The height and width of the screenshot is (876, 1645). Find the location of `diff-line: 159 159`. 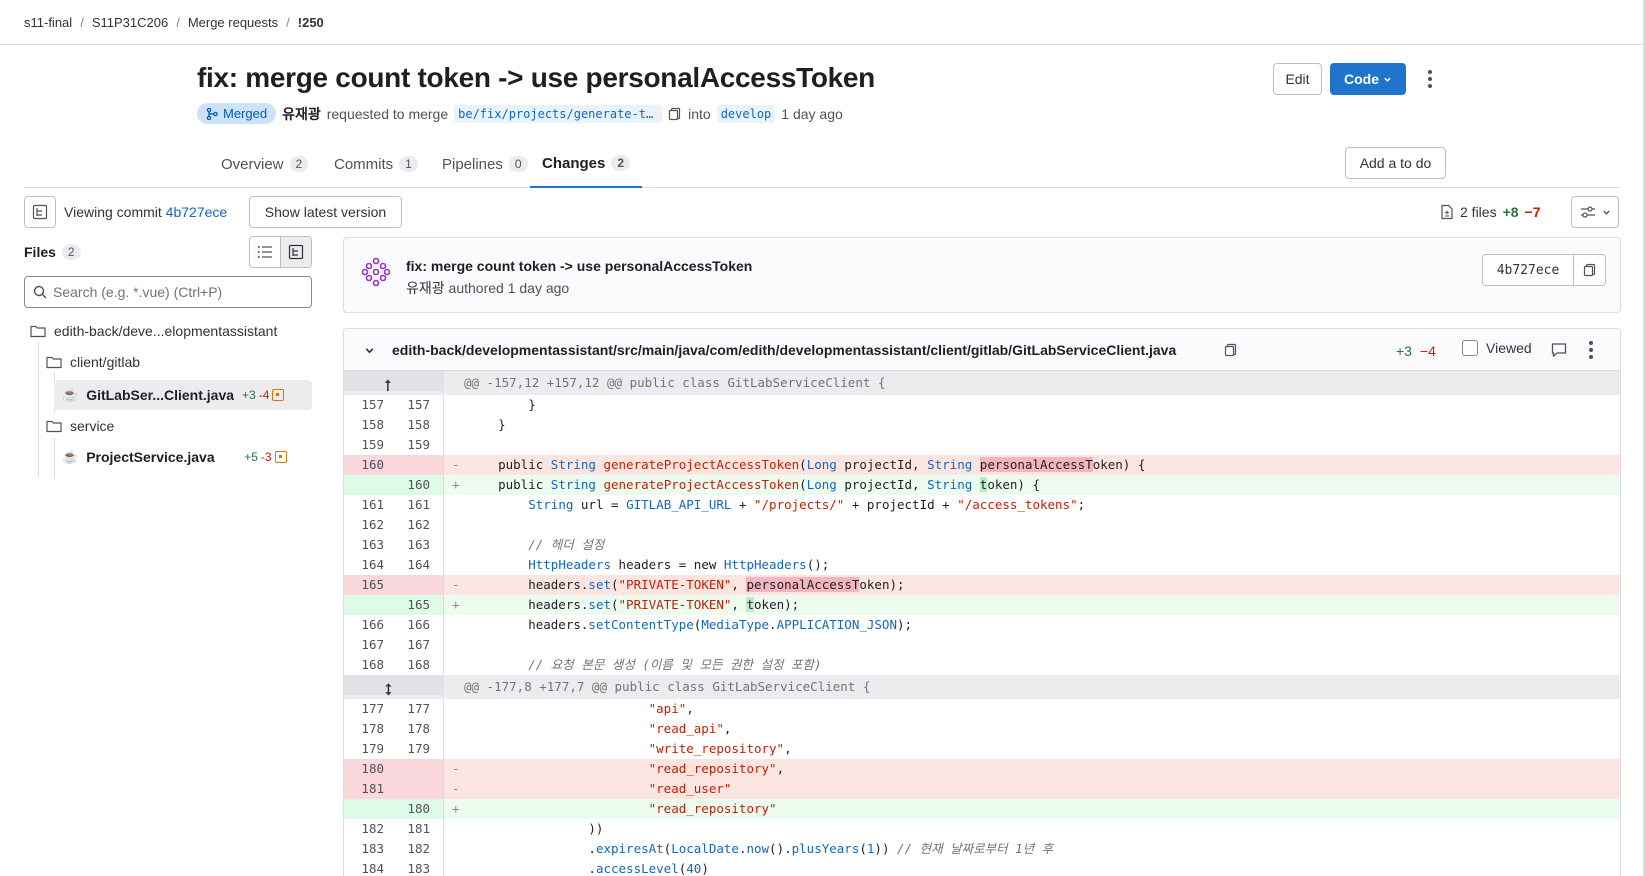

diff-line: 159 159 is located at coordinates (982, 445).